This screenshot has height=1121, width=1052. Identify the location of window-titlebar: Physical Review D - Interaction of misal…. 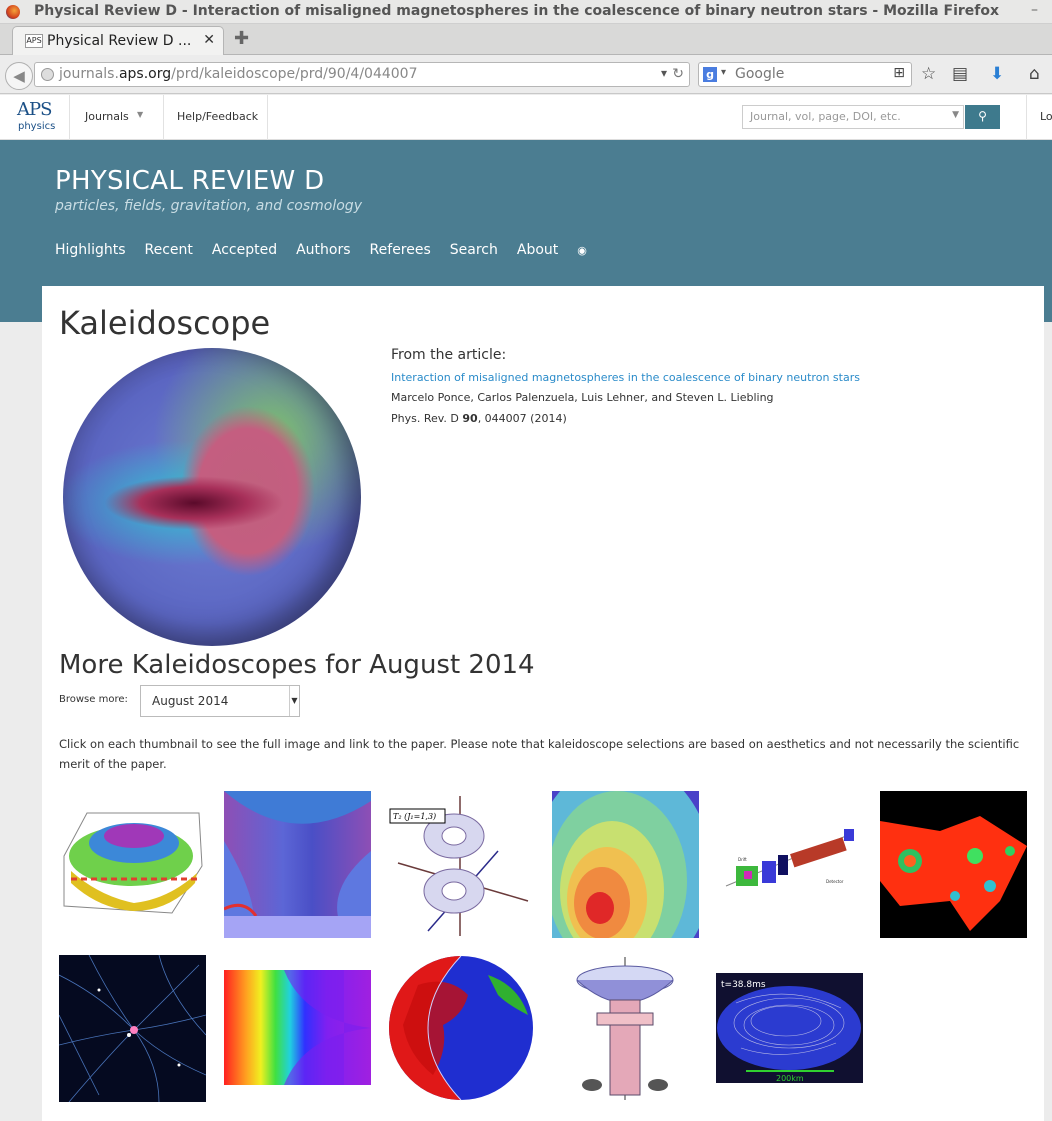
(526, 12).